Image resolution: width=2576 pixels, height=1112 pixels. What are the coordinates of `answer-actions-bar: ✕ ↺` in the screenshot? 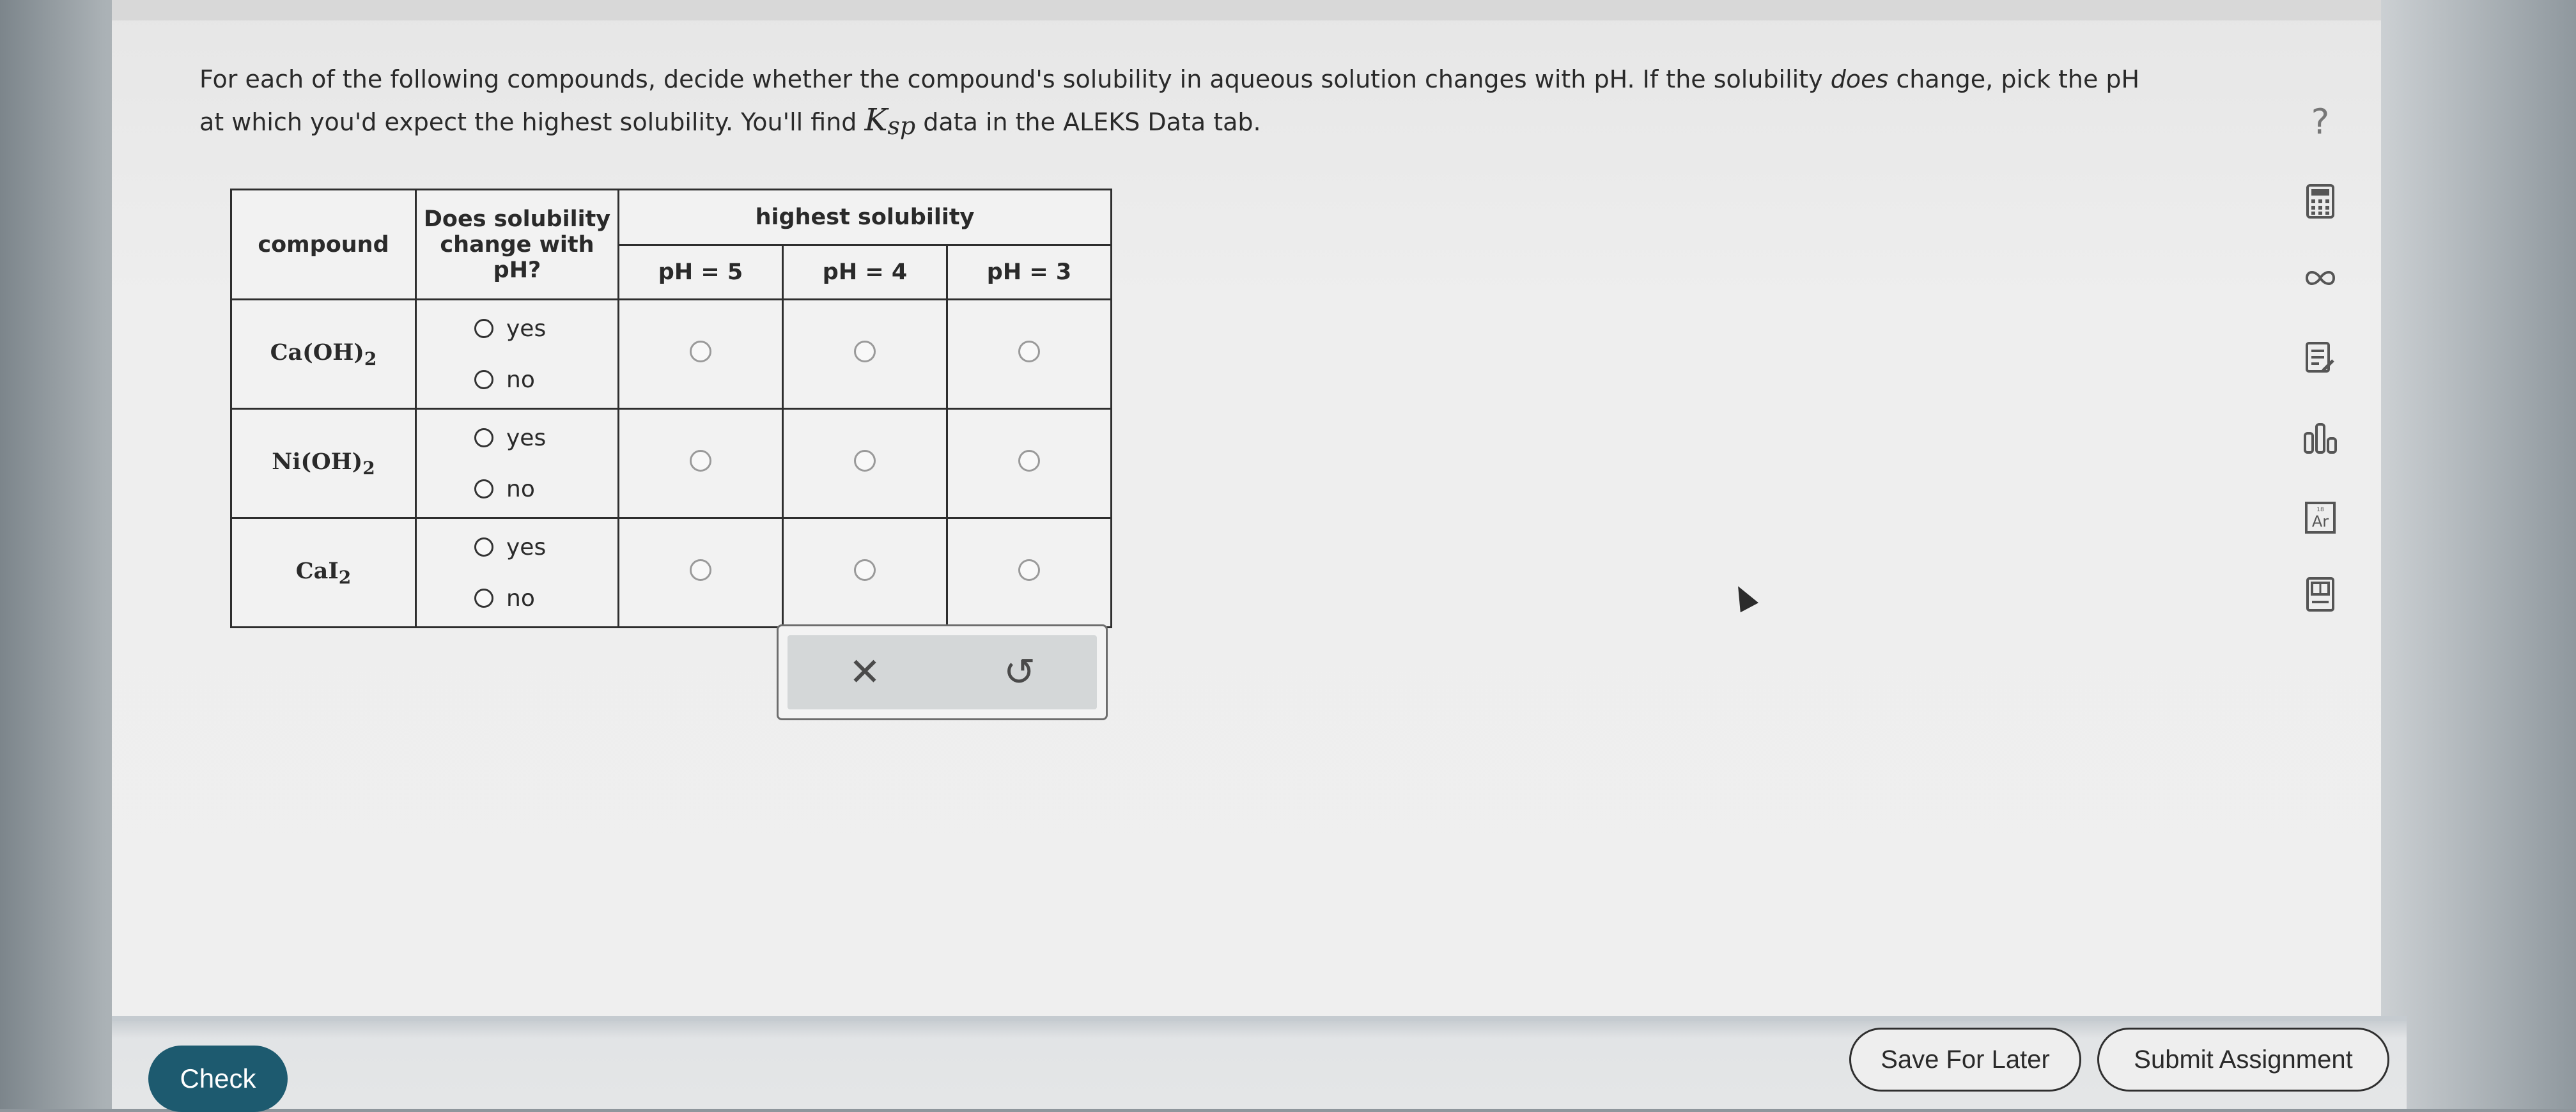 It's located at (942, 672).